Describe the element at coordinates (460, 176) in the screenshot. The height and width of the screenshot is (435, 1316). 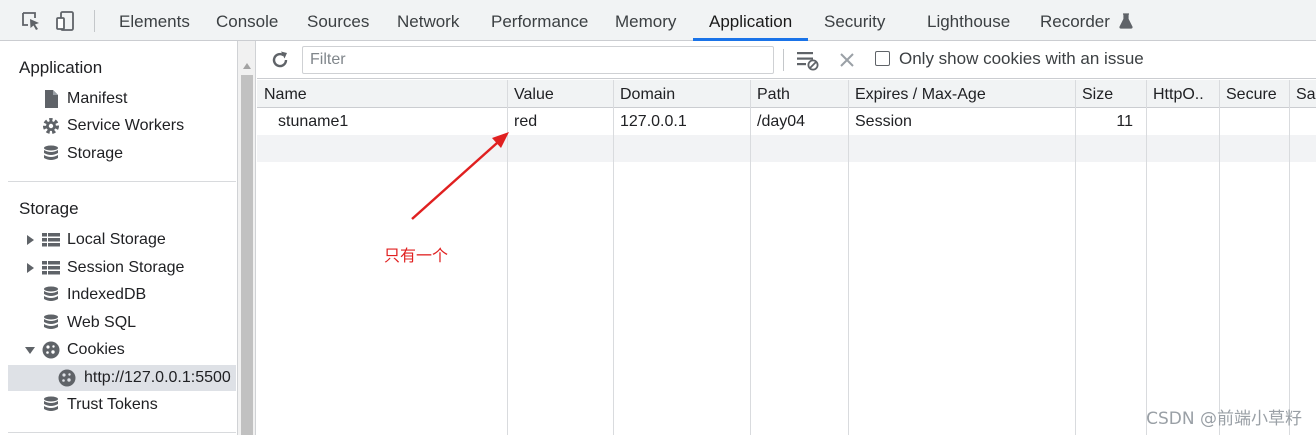
I see `annotation-arrow` at that location.